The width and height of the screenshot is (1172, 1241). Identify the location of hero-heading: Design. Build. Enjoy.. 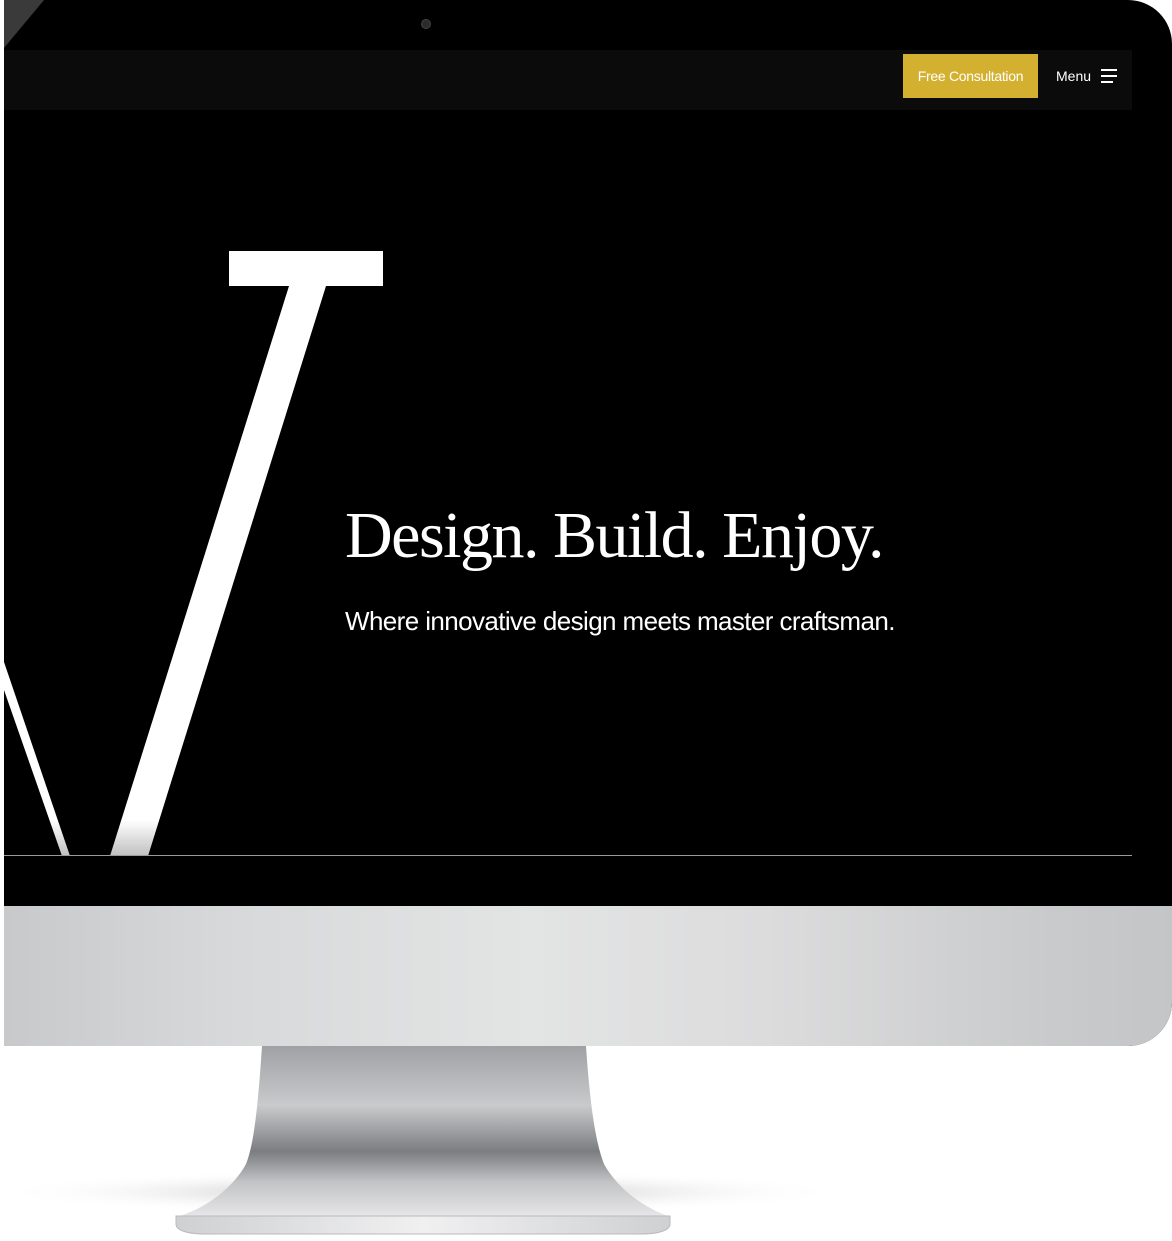
(615, 535).